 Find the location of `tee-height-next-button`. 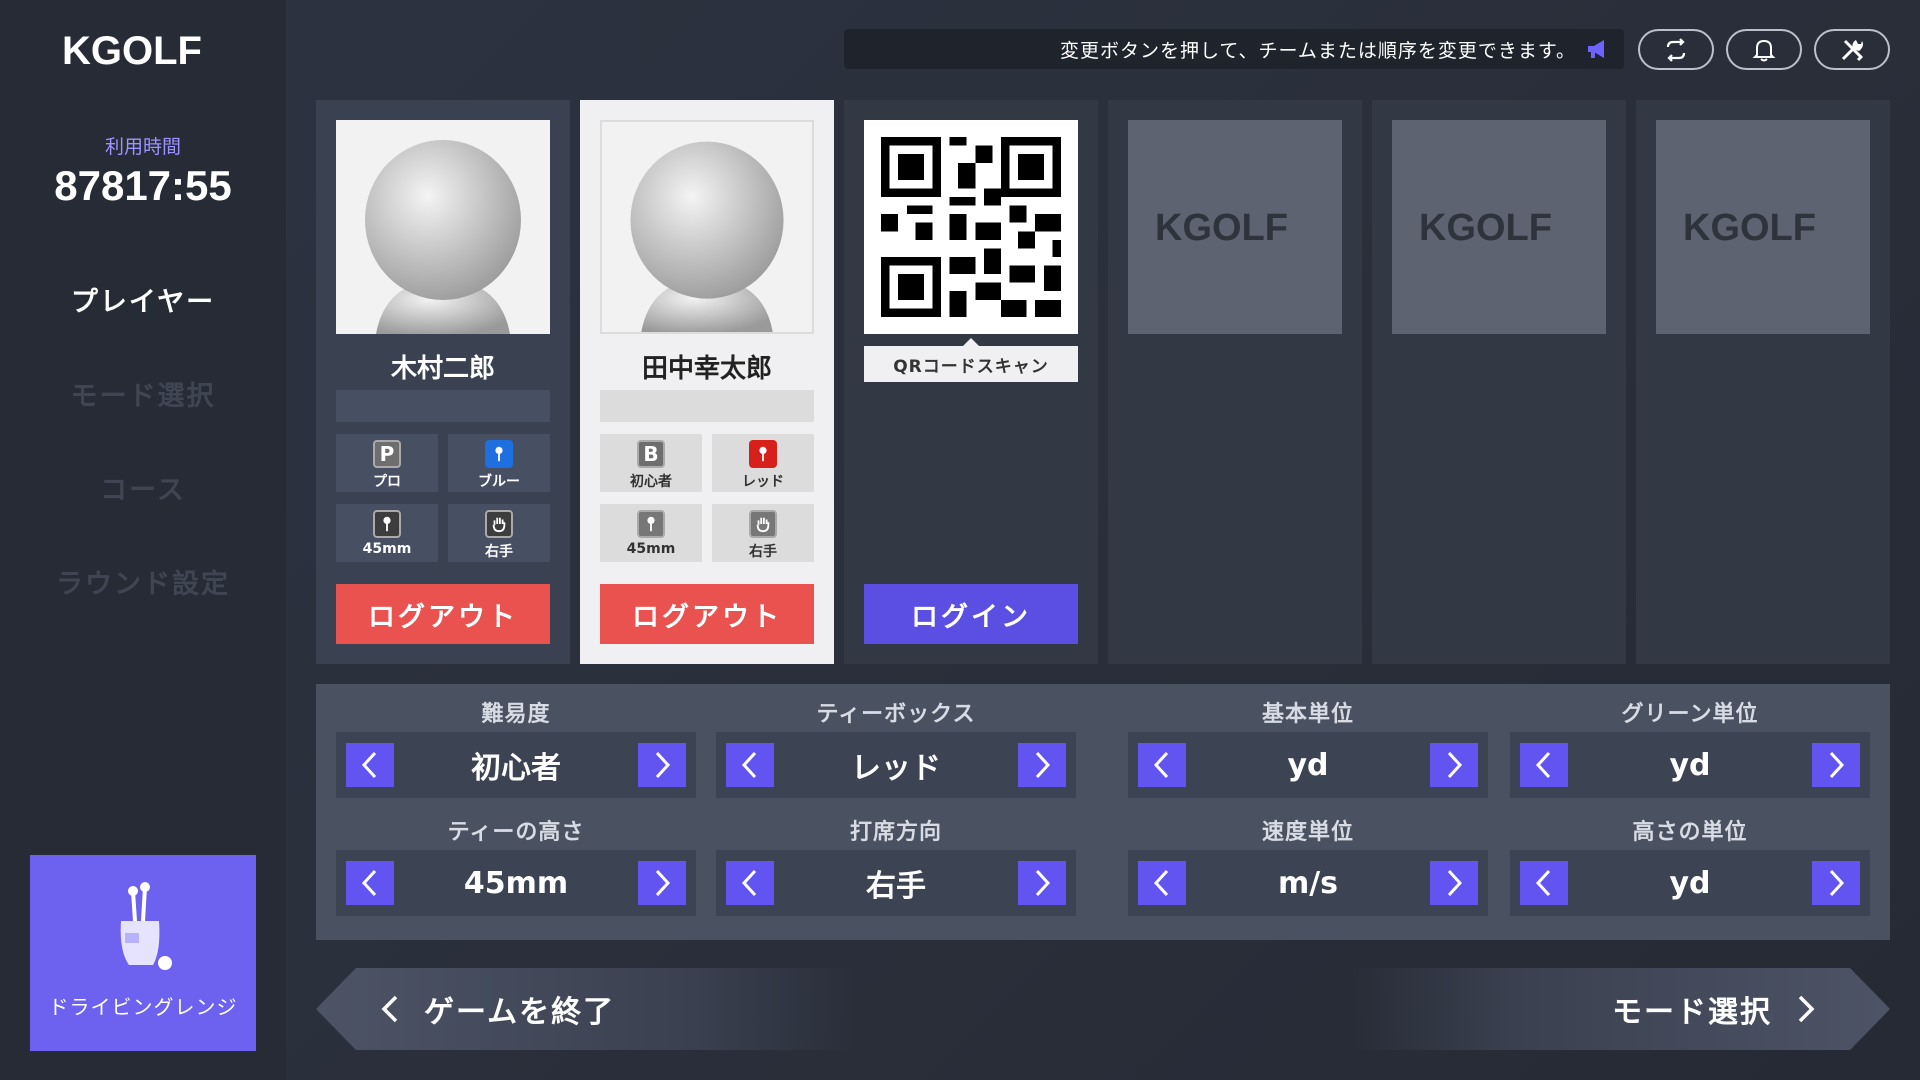

tee-height-next-button is located at coordinates (662, 883).